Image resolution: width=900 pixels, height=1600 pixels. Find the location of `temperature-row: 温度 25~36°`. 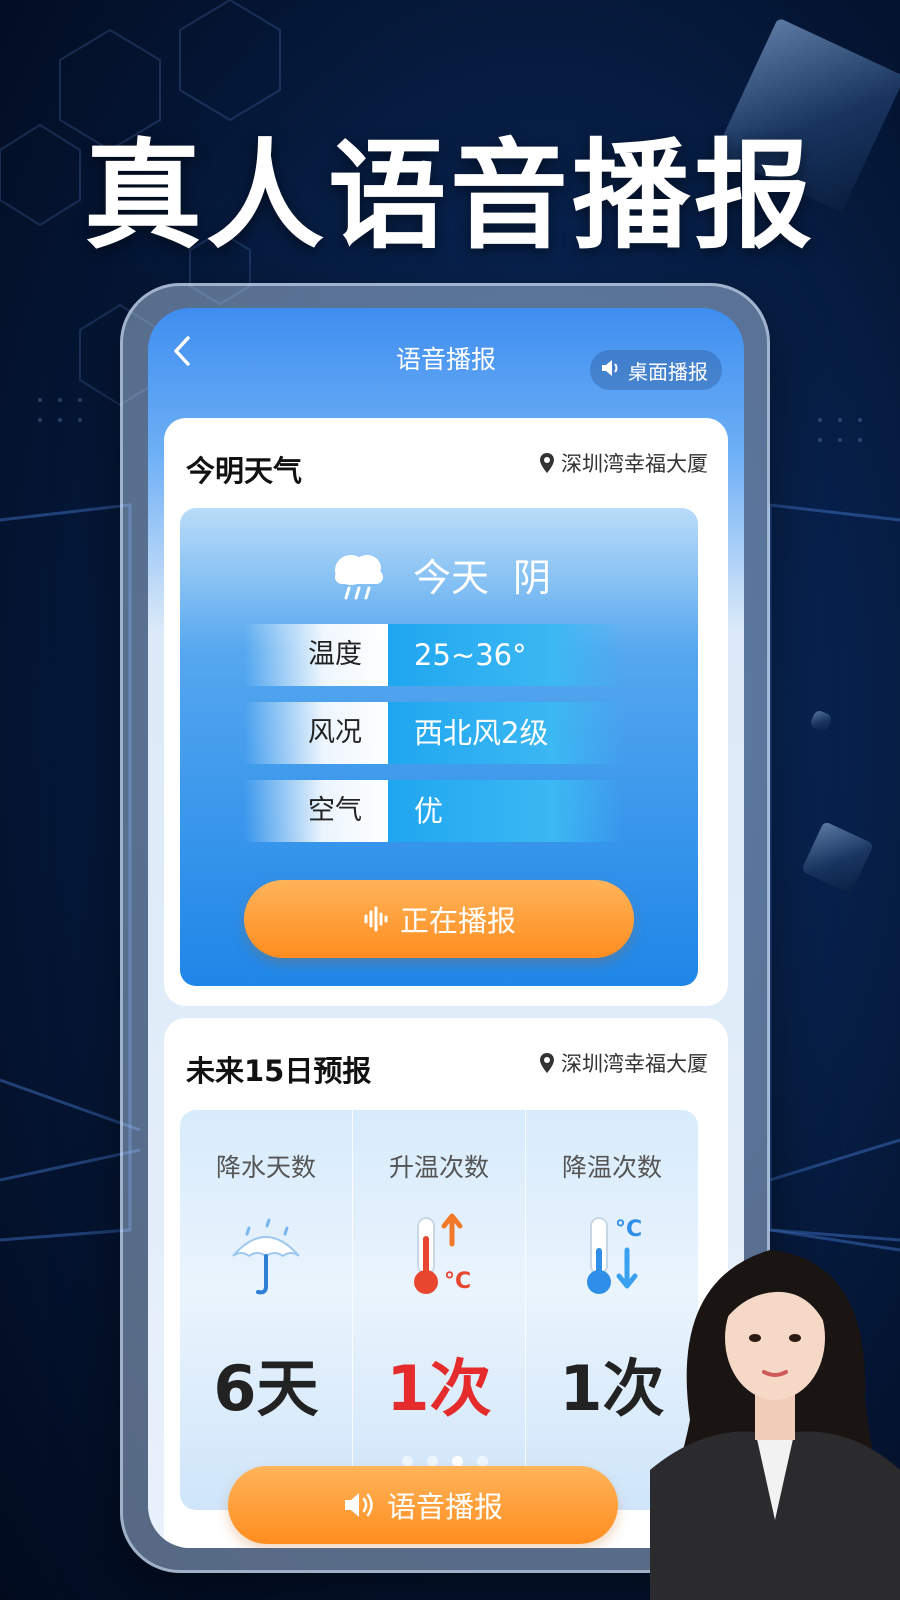

temperature-row: 温度 25~36° is located at coordinates (434, 655).